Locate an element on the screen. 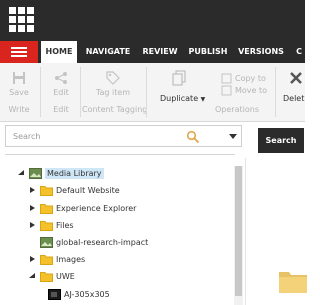 The width and height of the screenshot is (320, 305). tree-item-aj-305x305: AJ-305x305 is located at coordinates (79, 294).